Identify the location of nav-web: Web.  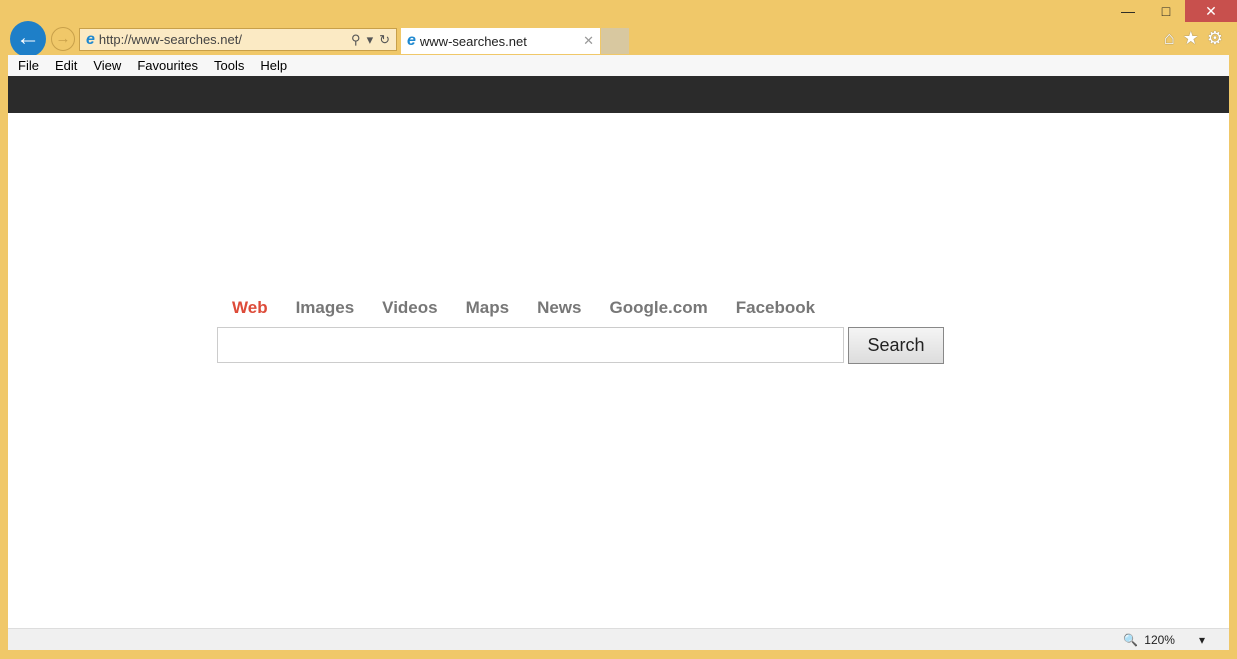
(250, 308).